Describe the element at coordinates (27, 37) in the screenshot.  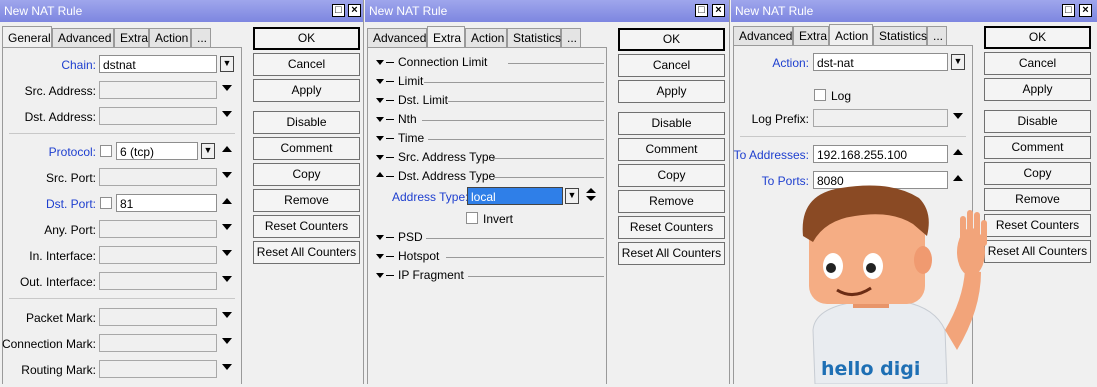
I see `tab-general: General` at that location.